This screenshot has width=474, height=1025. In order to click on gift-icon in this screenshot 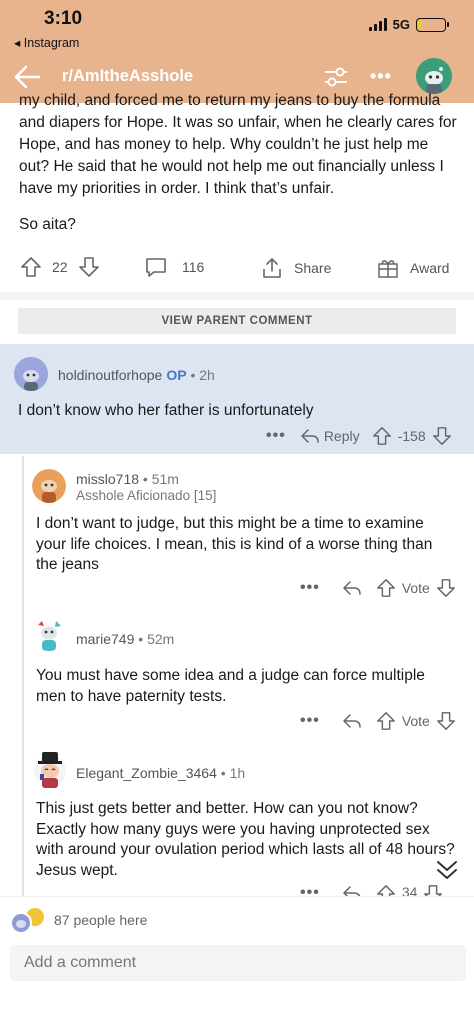, I will do `click(388, 269)`.